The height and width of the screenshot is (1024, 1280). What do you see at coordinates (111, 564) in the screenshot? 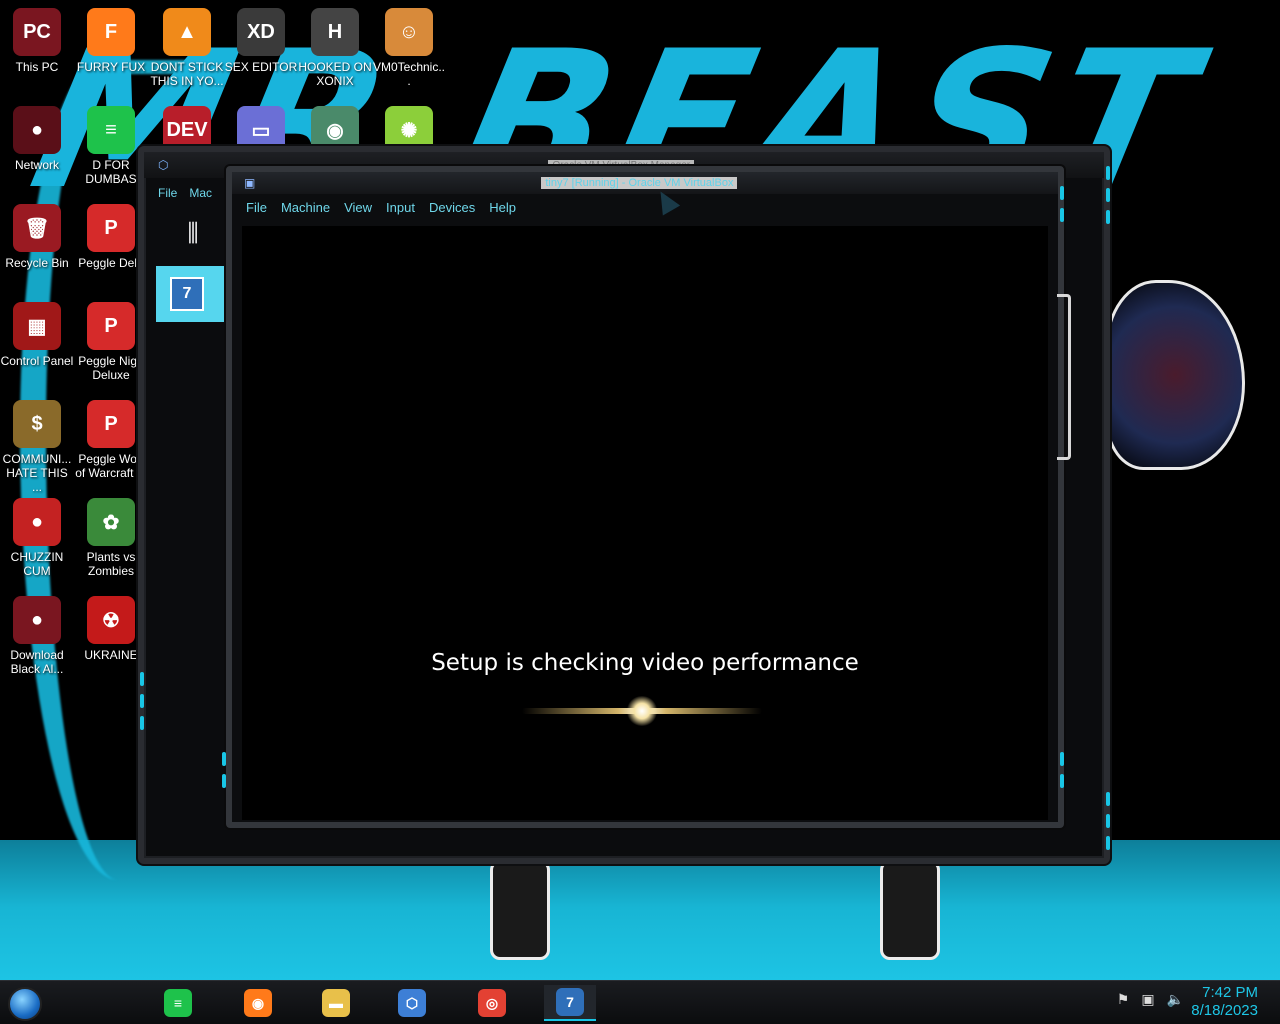
I see `desktop-icon-label: Plants vs Zombies` at bounding box center [111, 564].